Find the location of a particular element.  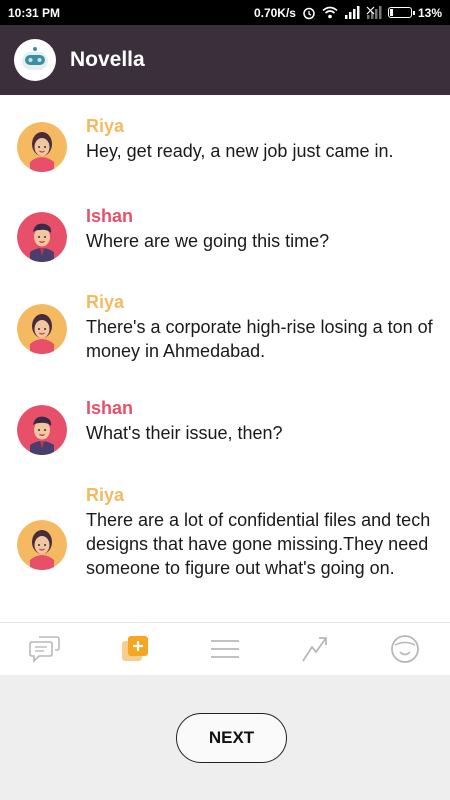

status-indicators: 0.70K/s 13% is located at coordinates (348, 13).